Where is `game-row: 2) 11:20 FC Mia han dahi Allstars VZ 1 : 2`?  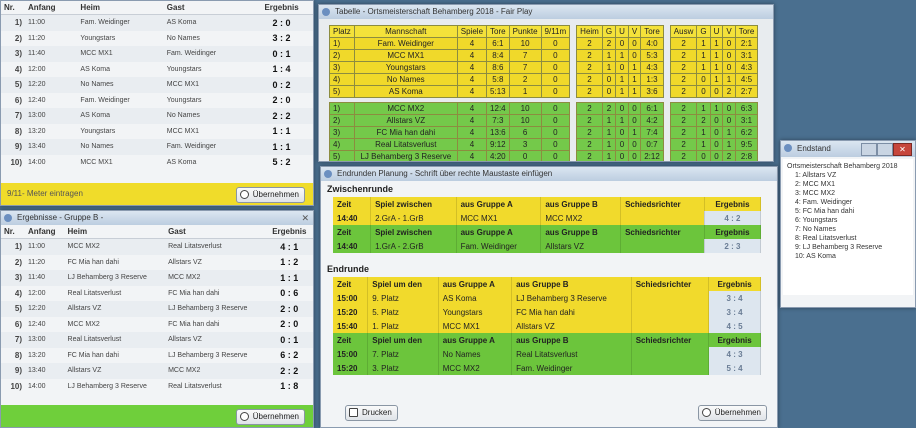 game-row: 2) 11:20 FC Mia han dahi Allstars VZ 1 : 2 is located at coordinates (157, 263).